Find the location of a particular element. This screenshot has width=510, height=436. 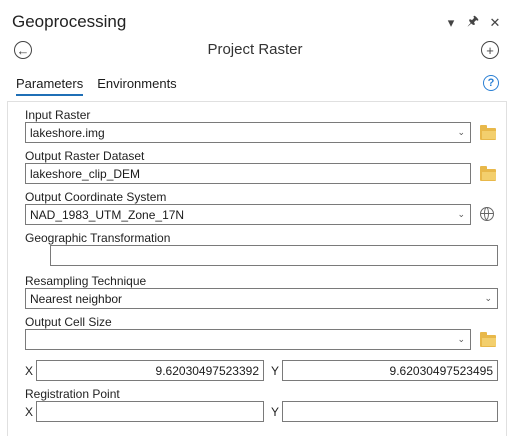

cell-size-x-value: 9.62030497523392 is located at coordinates (207, 370).